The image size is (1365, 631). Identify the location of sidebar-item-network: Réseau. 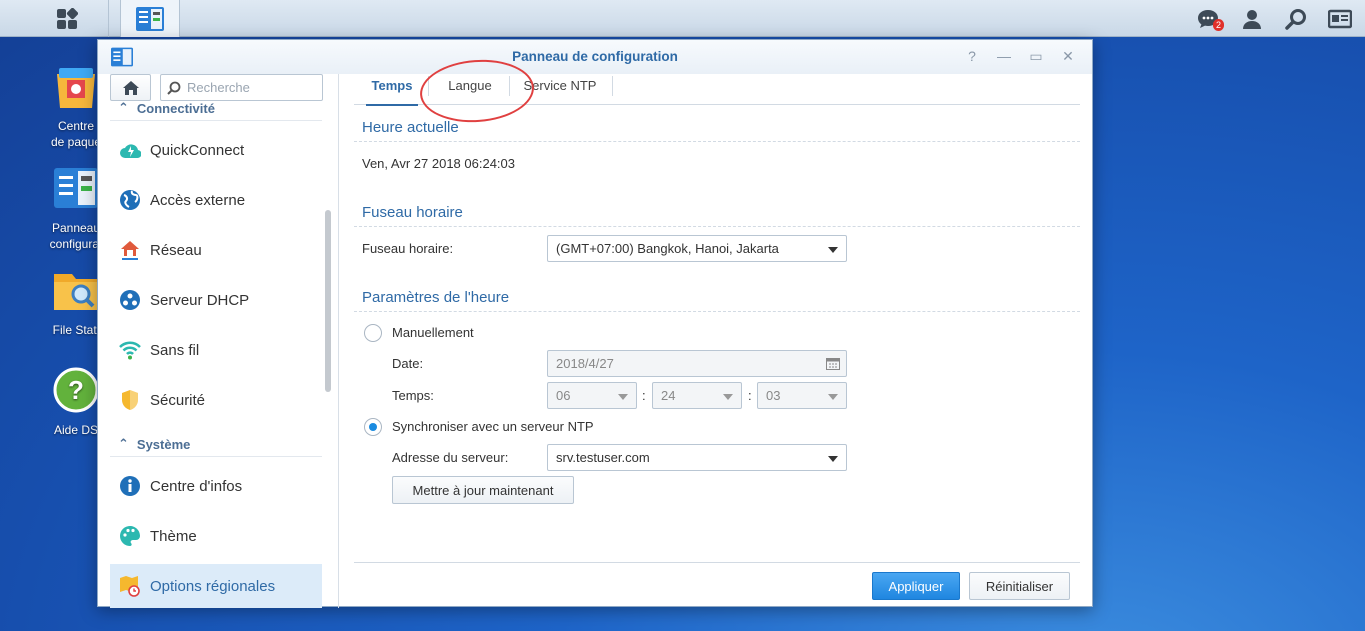
(216, 250).